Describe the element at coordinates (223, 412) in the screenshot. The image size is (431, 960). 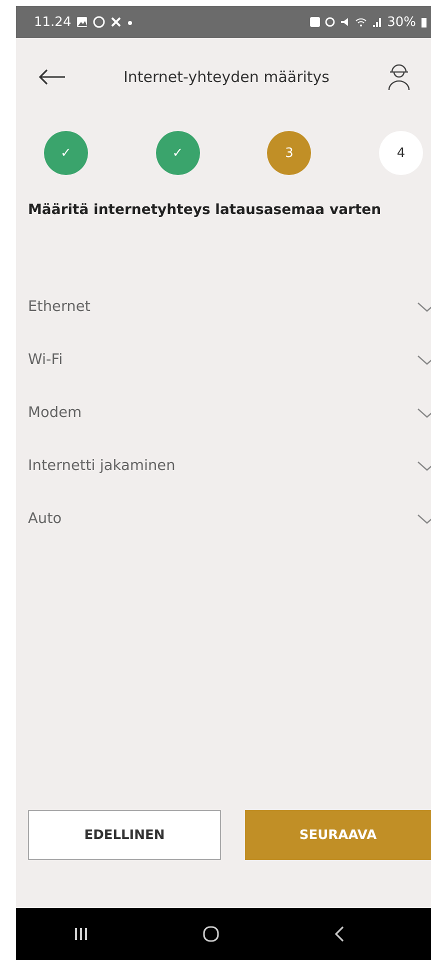
I see `accordion-item: Modem` at that location.